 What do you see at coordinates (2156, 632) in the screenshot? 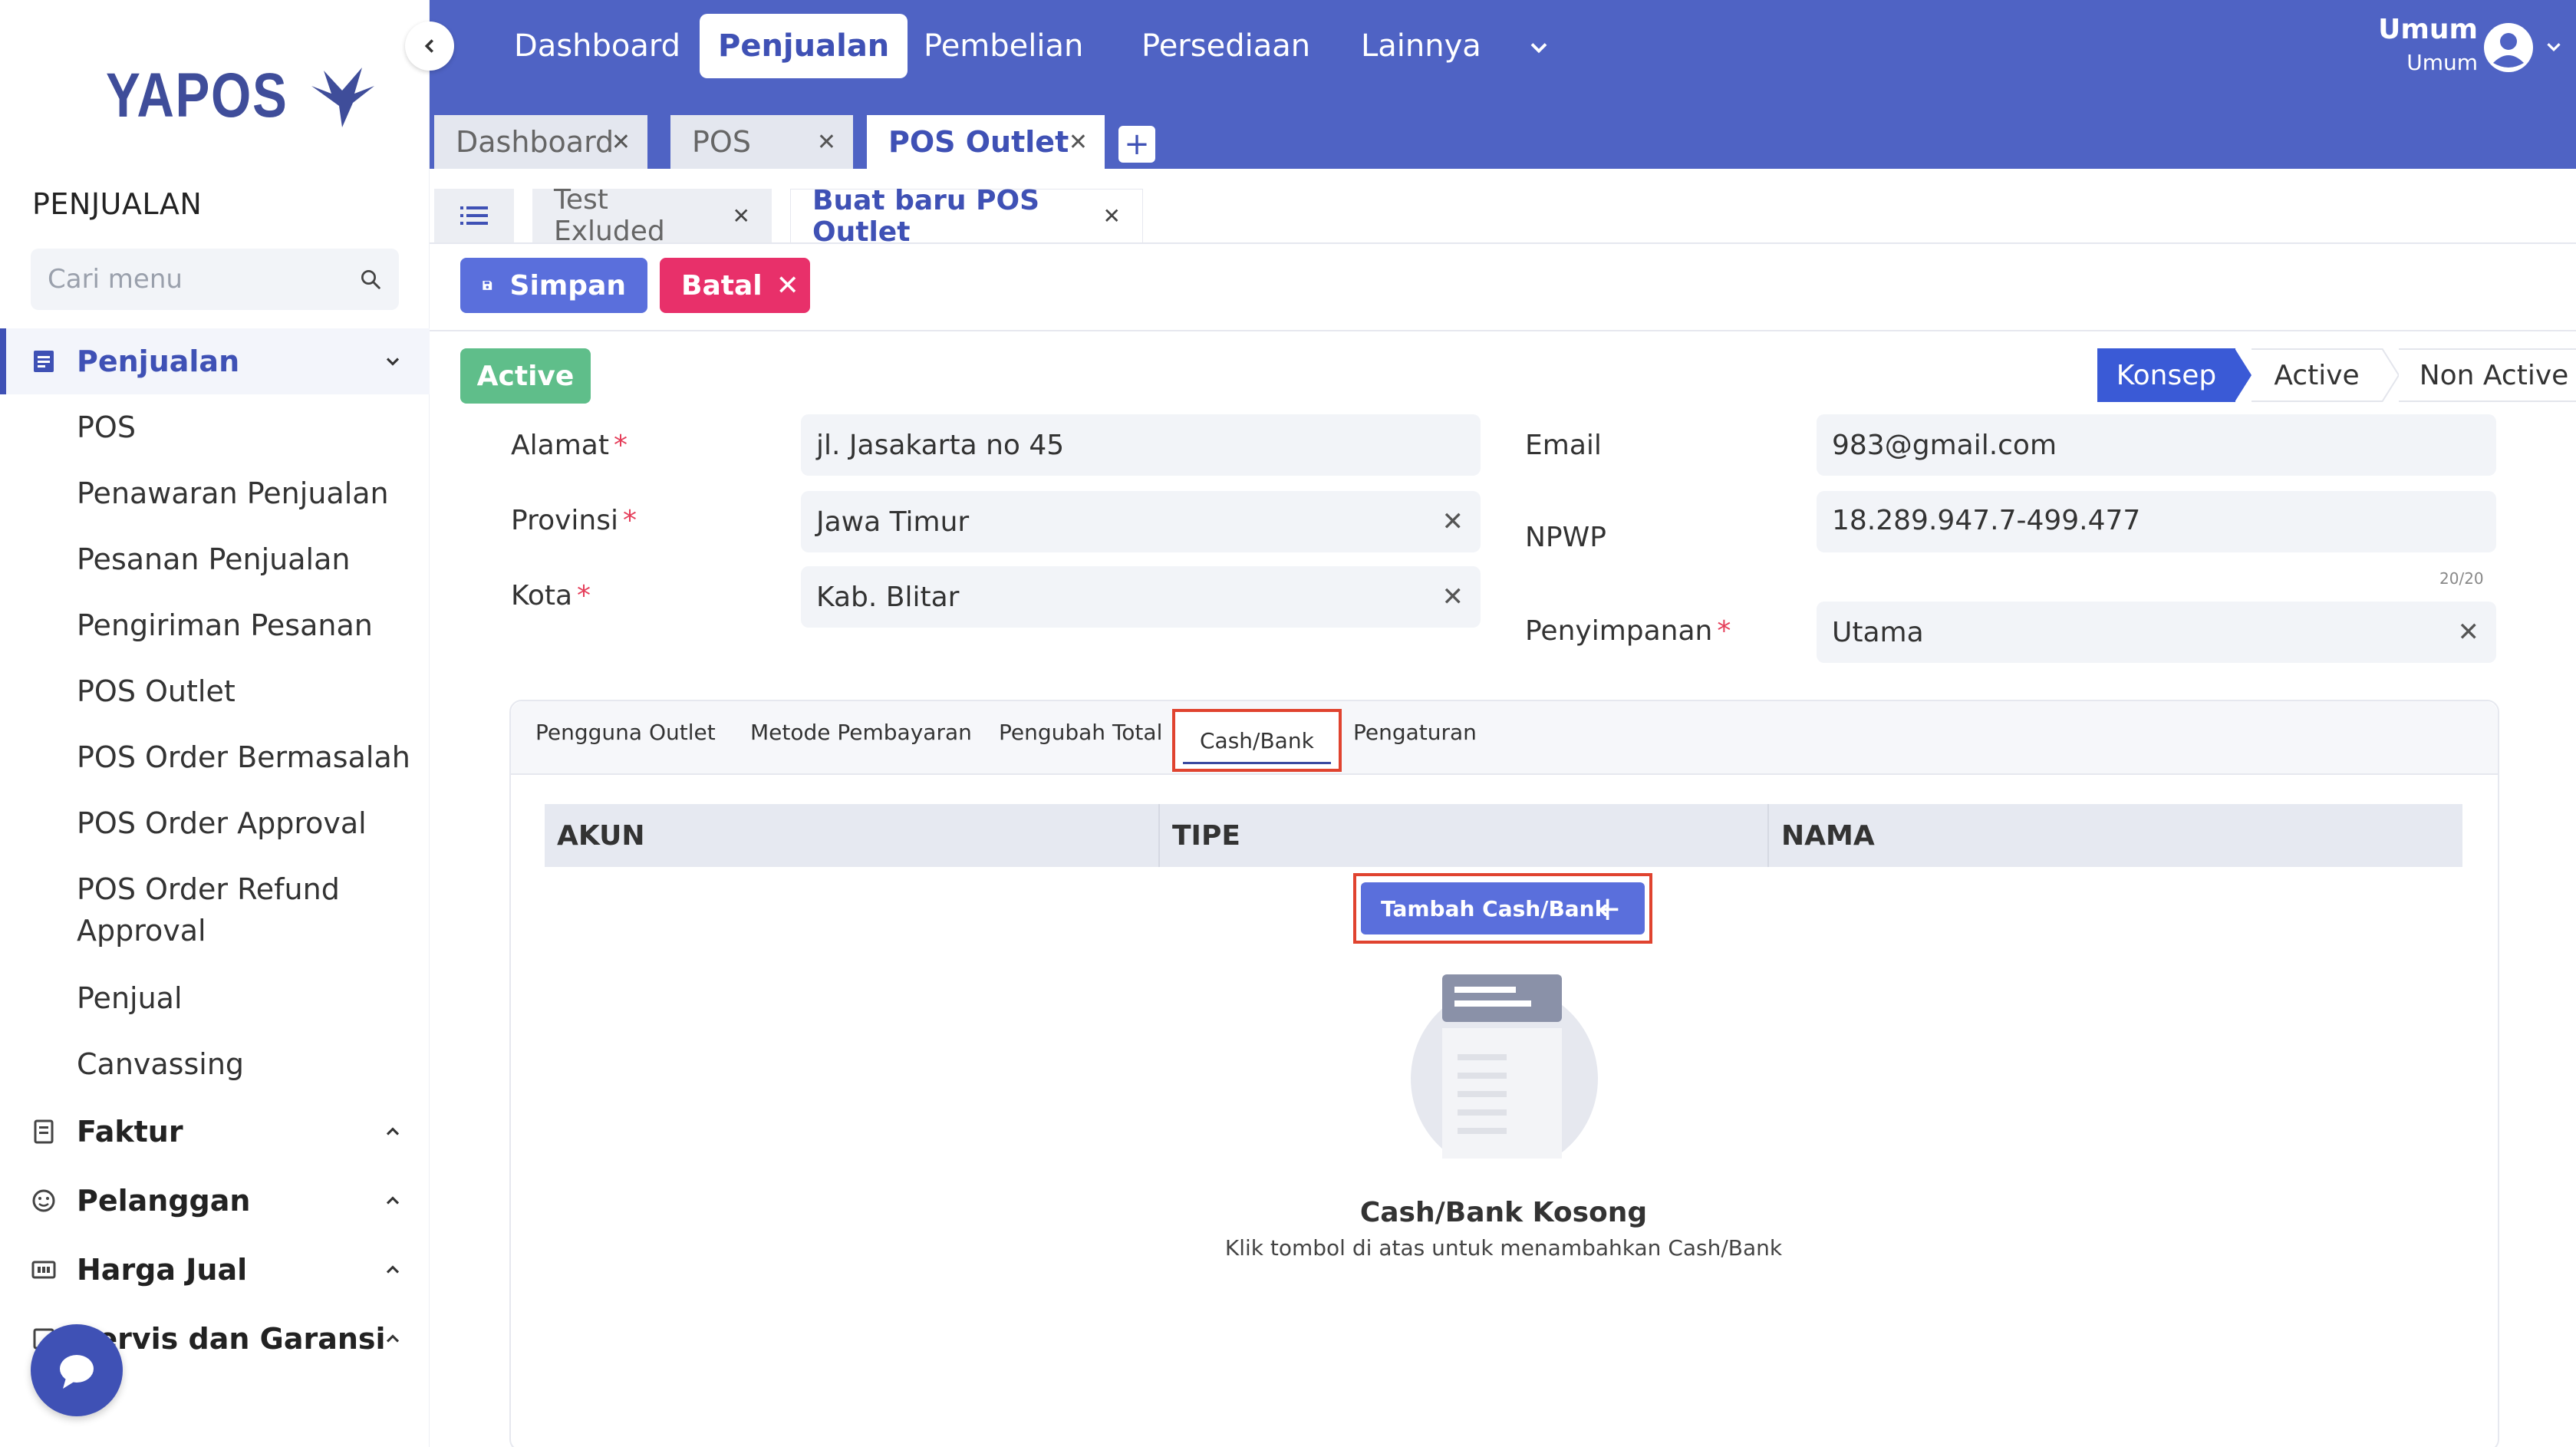
I see `penyimpanan-select: Utama ✕` at bounding box center [2156, 632].